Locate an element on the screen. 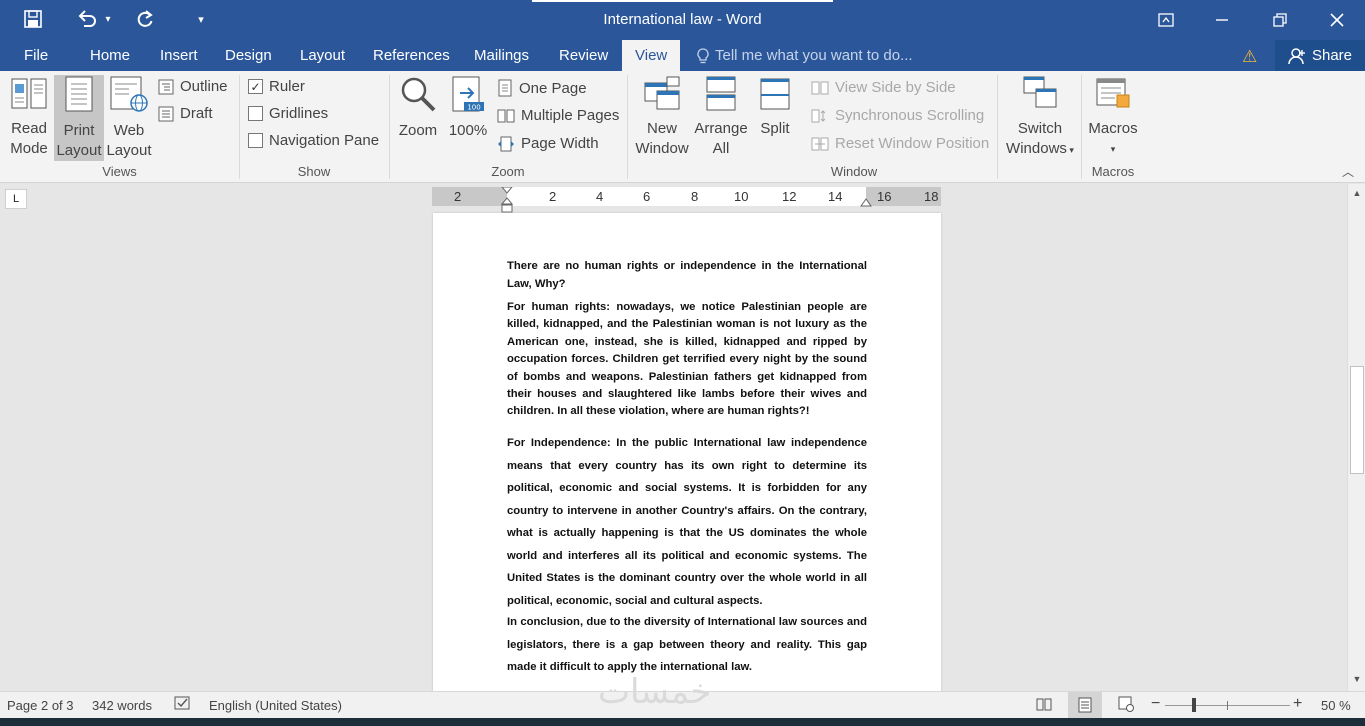 This screenshot has height=726, width=1365. draft-button: Draft is located at coordinates (185, 113).